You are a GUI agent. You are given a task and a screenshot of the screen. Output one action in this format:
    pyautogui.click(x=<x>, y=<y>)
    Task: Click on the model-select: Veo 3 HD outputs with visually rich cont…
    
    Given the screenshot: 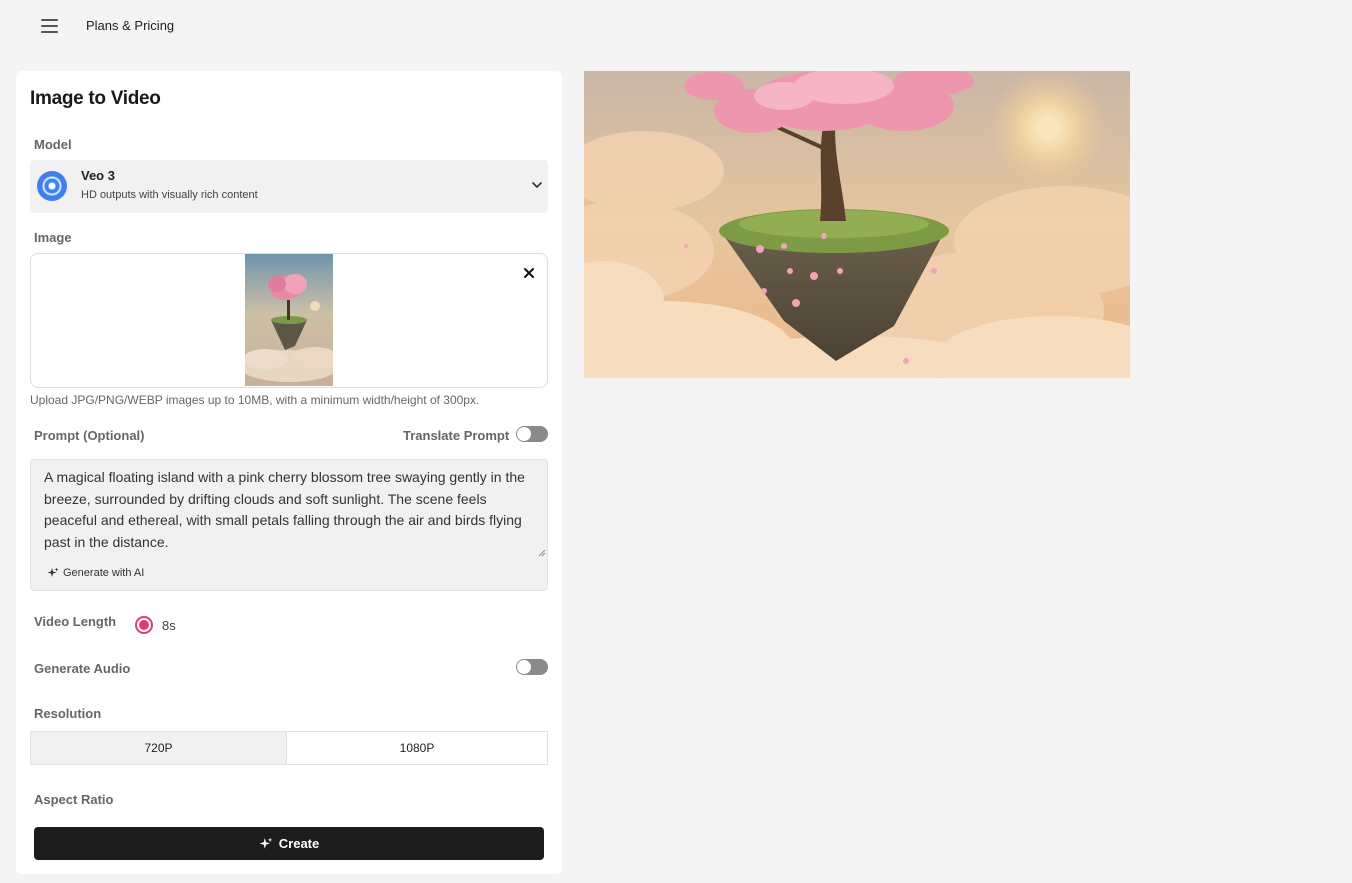 What is the action you would take?
    pyautogui.click(x=289, y=186)
    